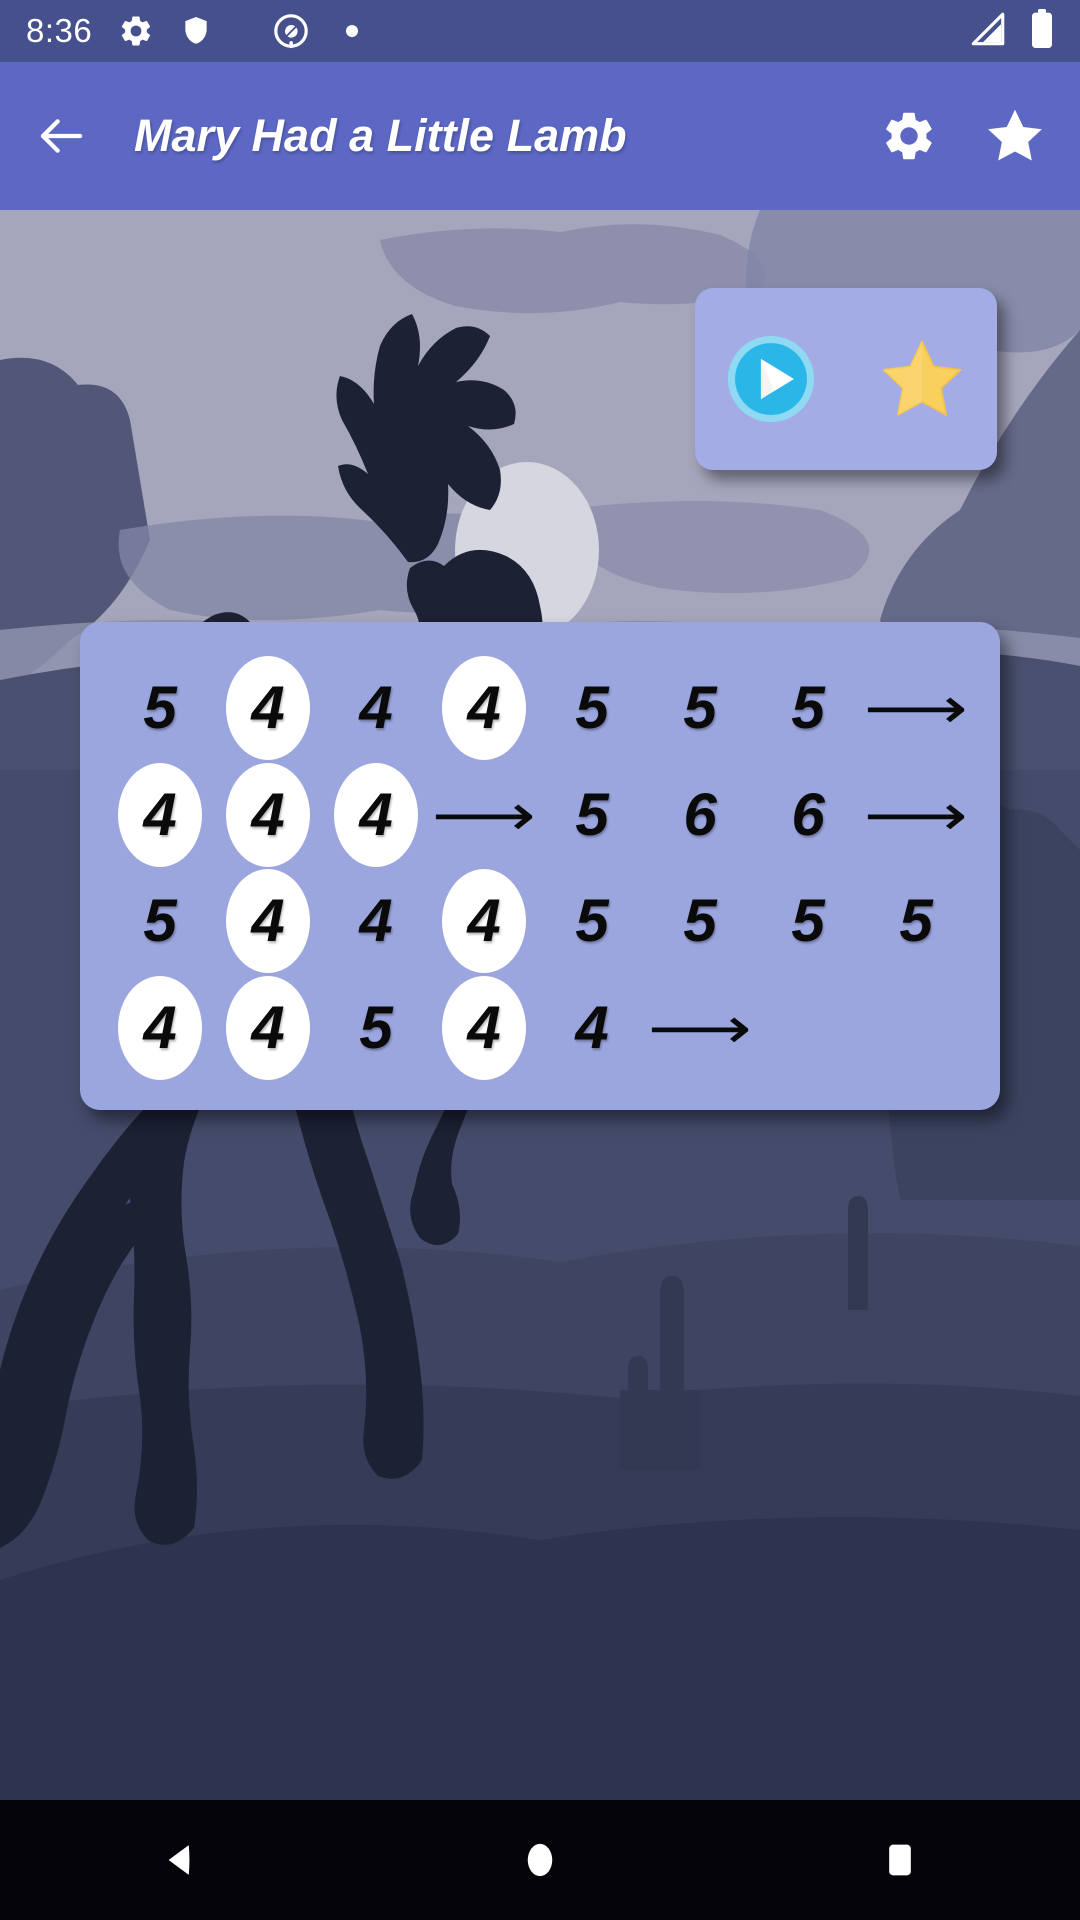 The height and width of the screenshot is (1920, 1080). I want to click on recents-square-icon, so click(900, 1860).